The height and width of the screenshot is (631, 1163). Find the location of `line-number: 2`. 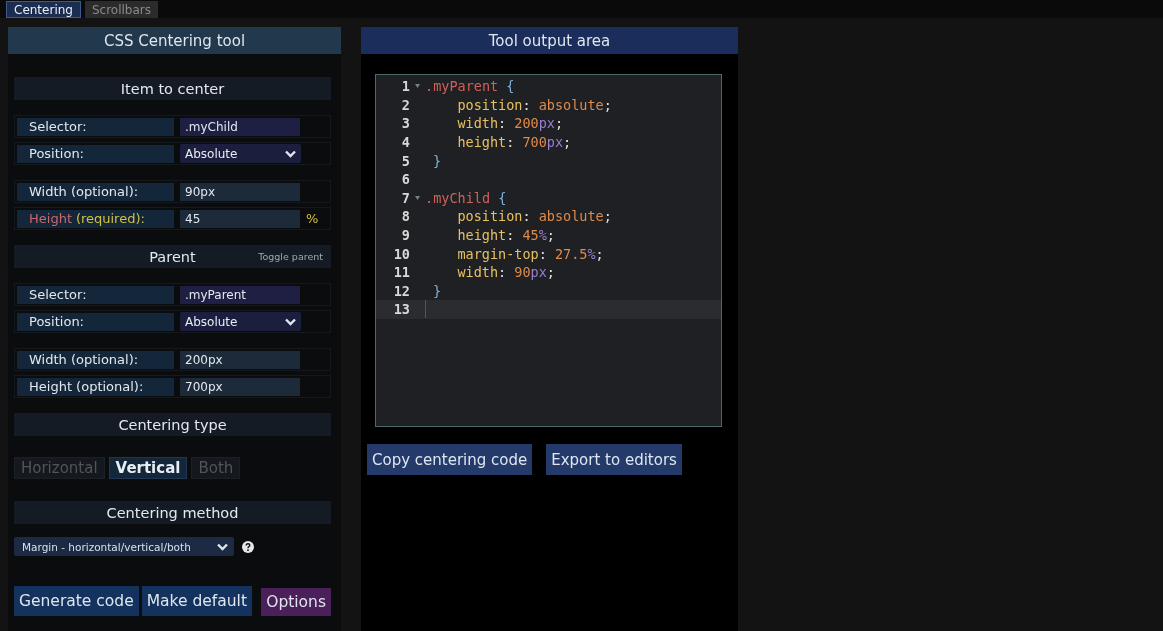

line-number: 2 is located at coordinates (405, 104).